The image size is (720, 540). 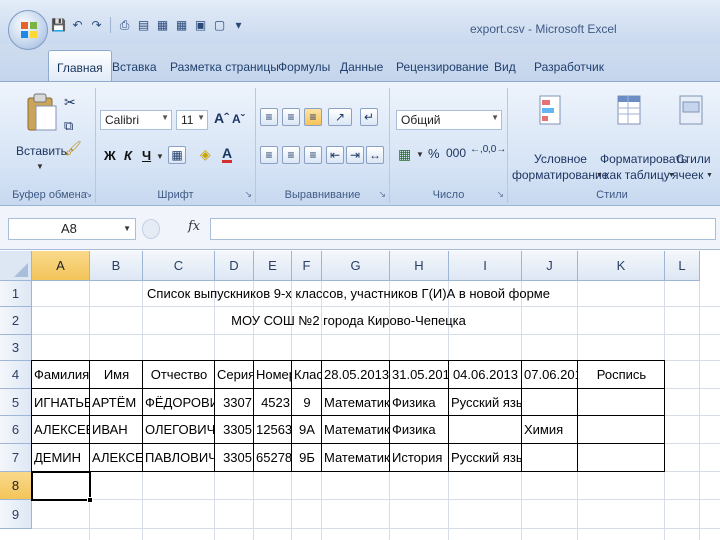 What do you see at coordinates (419, 266) in the screenshot?
I see `column-header-h: H` at bounding box center [419, 266].